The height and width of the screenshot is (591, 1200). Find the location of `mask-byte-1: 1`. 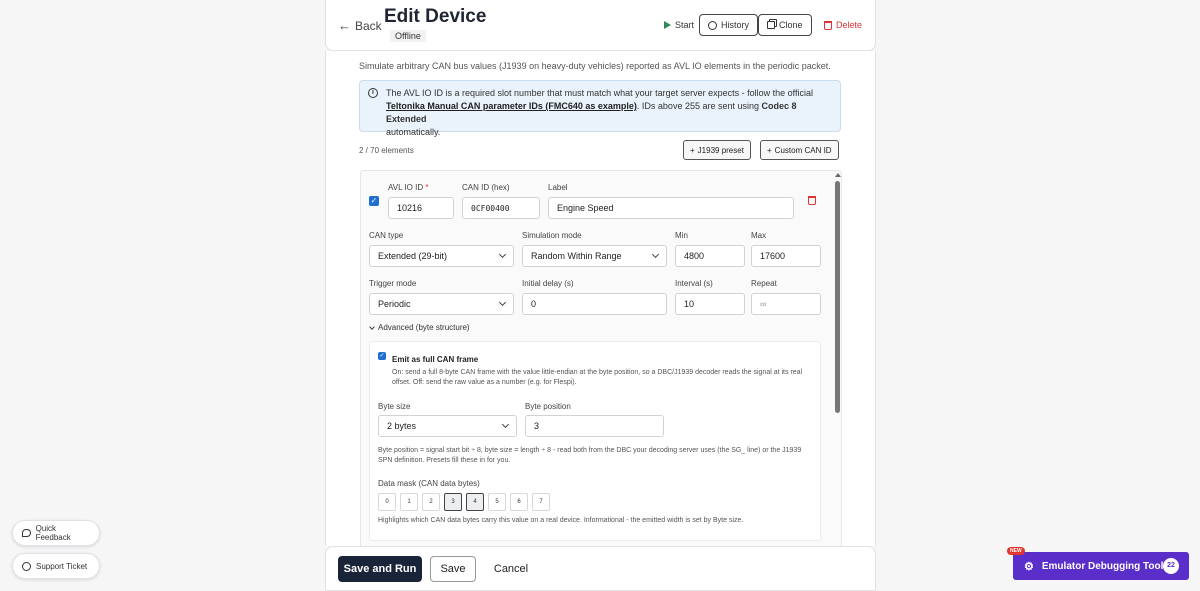

mask-byte-1: 1 is located at coordinates (409, 502).